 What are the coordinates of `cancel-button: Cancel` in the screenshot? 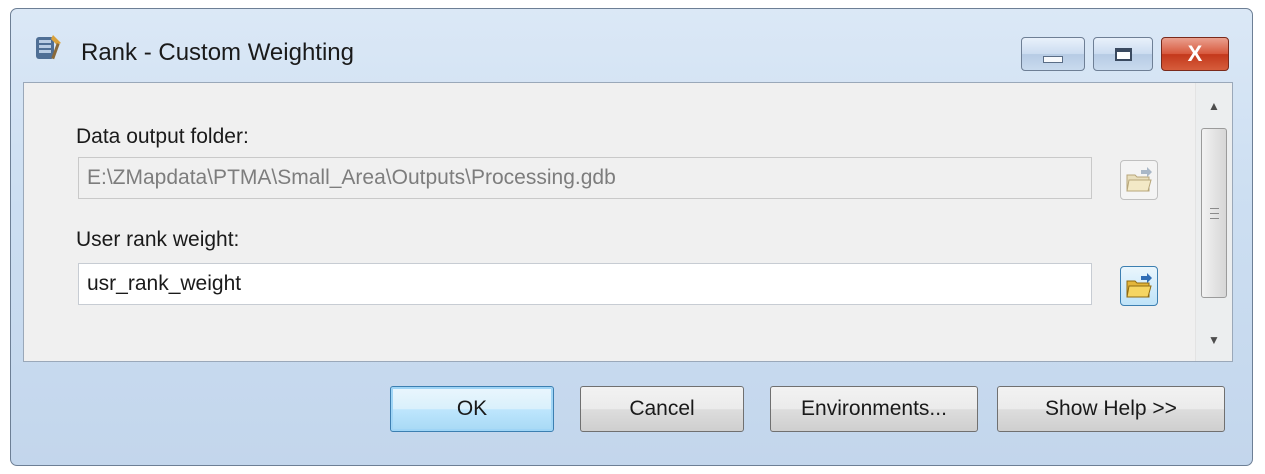 It's located at (662, 409).